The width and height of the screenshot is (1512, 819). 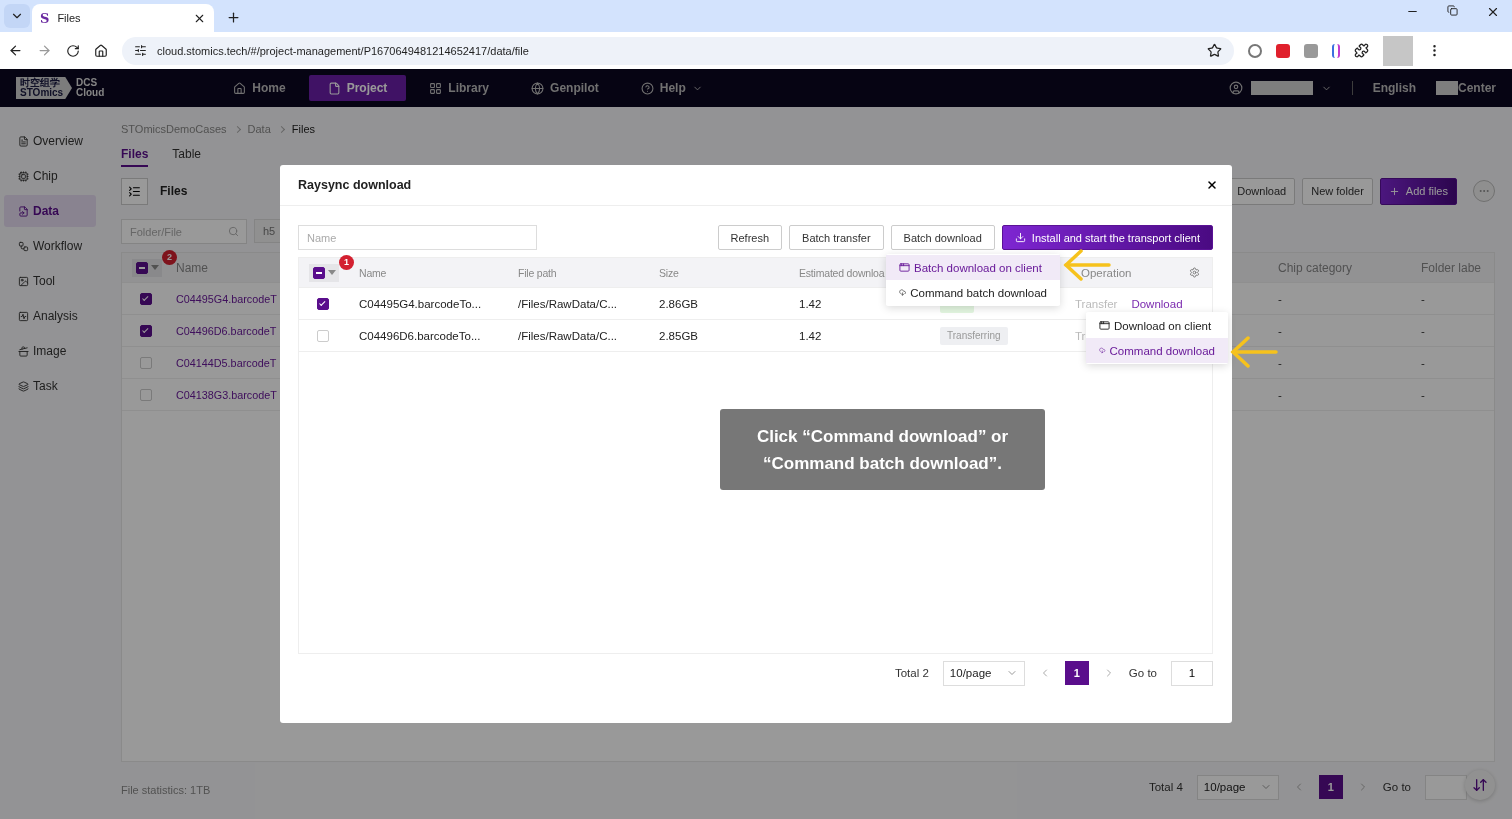 What do you see at coordinates (904, 267) in the screenshot?
I see `window-icon` at bounding box center [904, 267].